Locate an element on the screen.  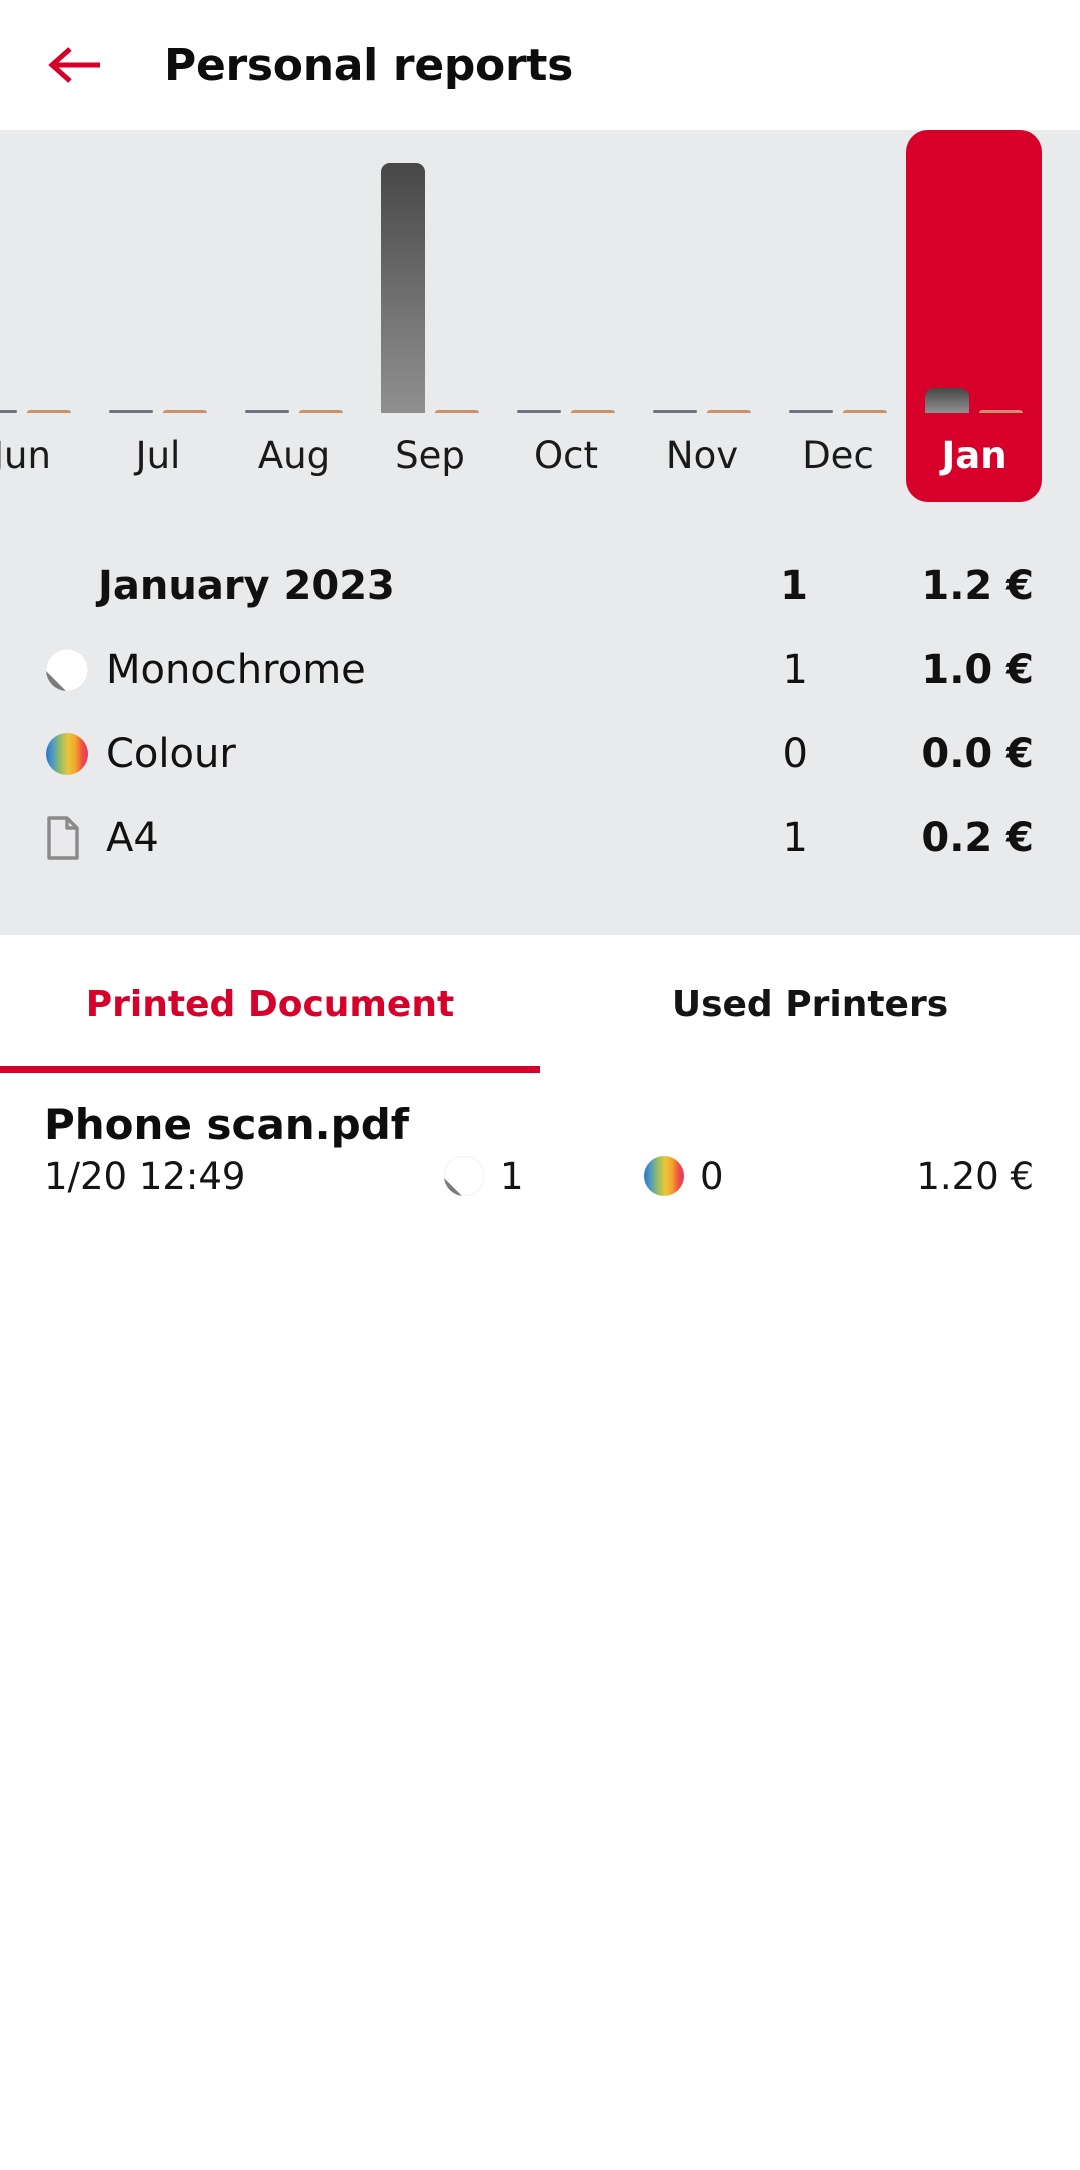
back-button is located at coordinates (76, 65).